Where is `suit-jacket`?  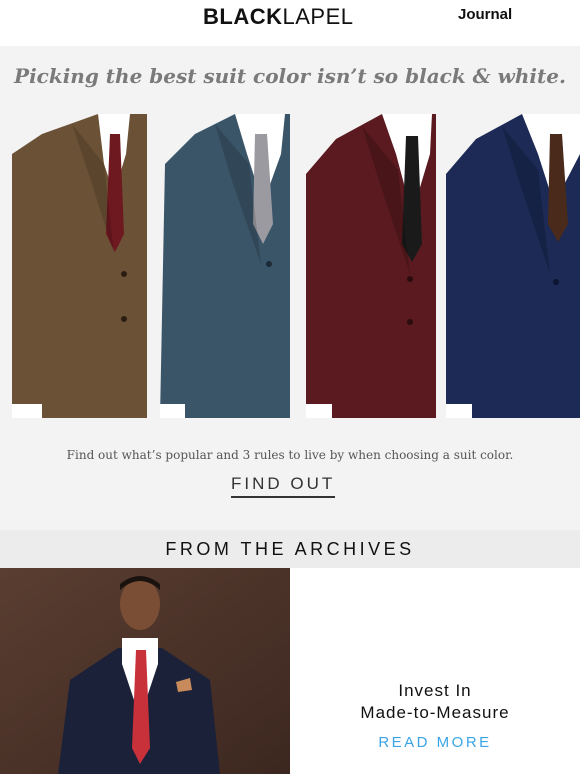
suit-jacket is located at coordinates (79, 266).